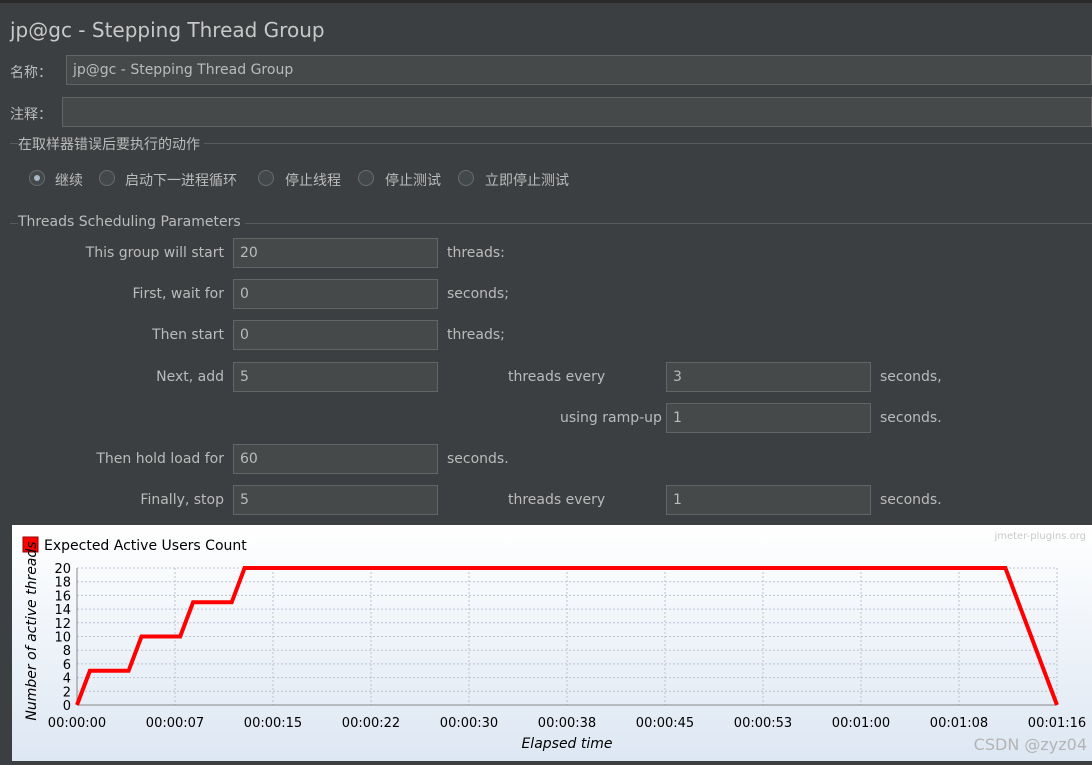  I want to click on radio-continue-label: 继续, so click(69, 180).